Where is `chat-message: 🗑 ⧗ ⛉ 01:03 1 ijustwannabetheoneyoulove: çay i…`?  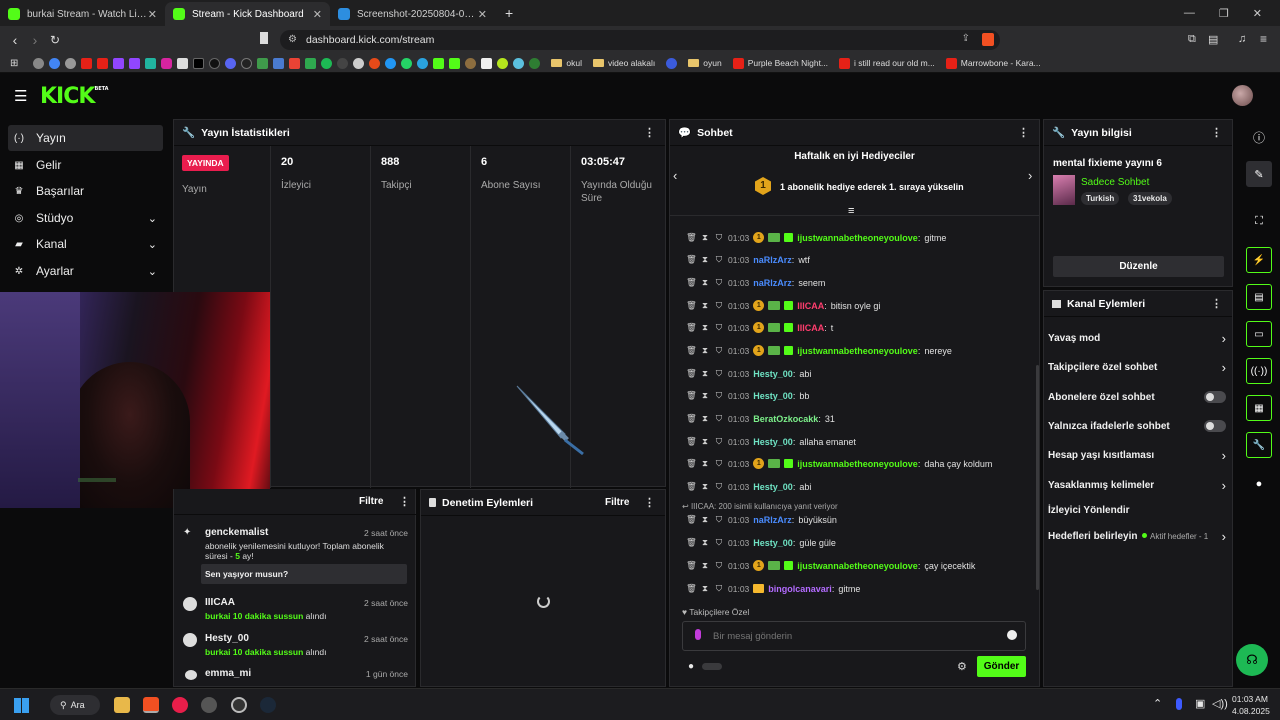
chat-message: 🗑 ⧗ ⛉ 01:03 1 ijustwannabetheoneyoulove: çay i… is located at coordinates (830, 565).